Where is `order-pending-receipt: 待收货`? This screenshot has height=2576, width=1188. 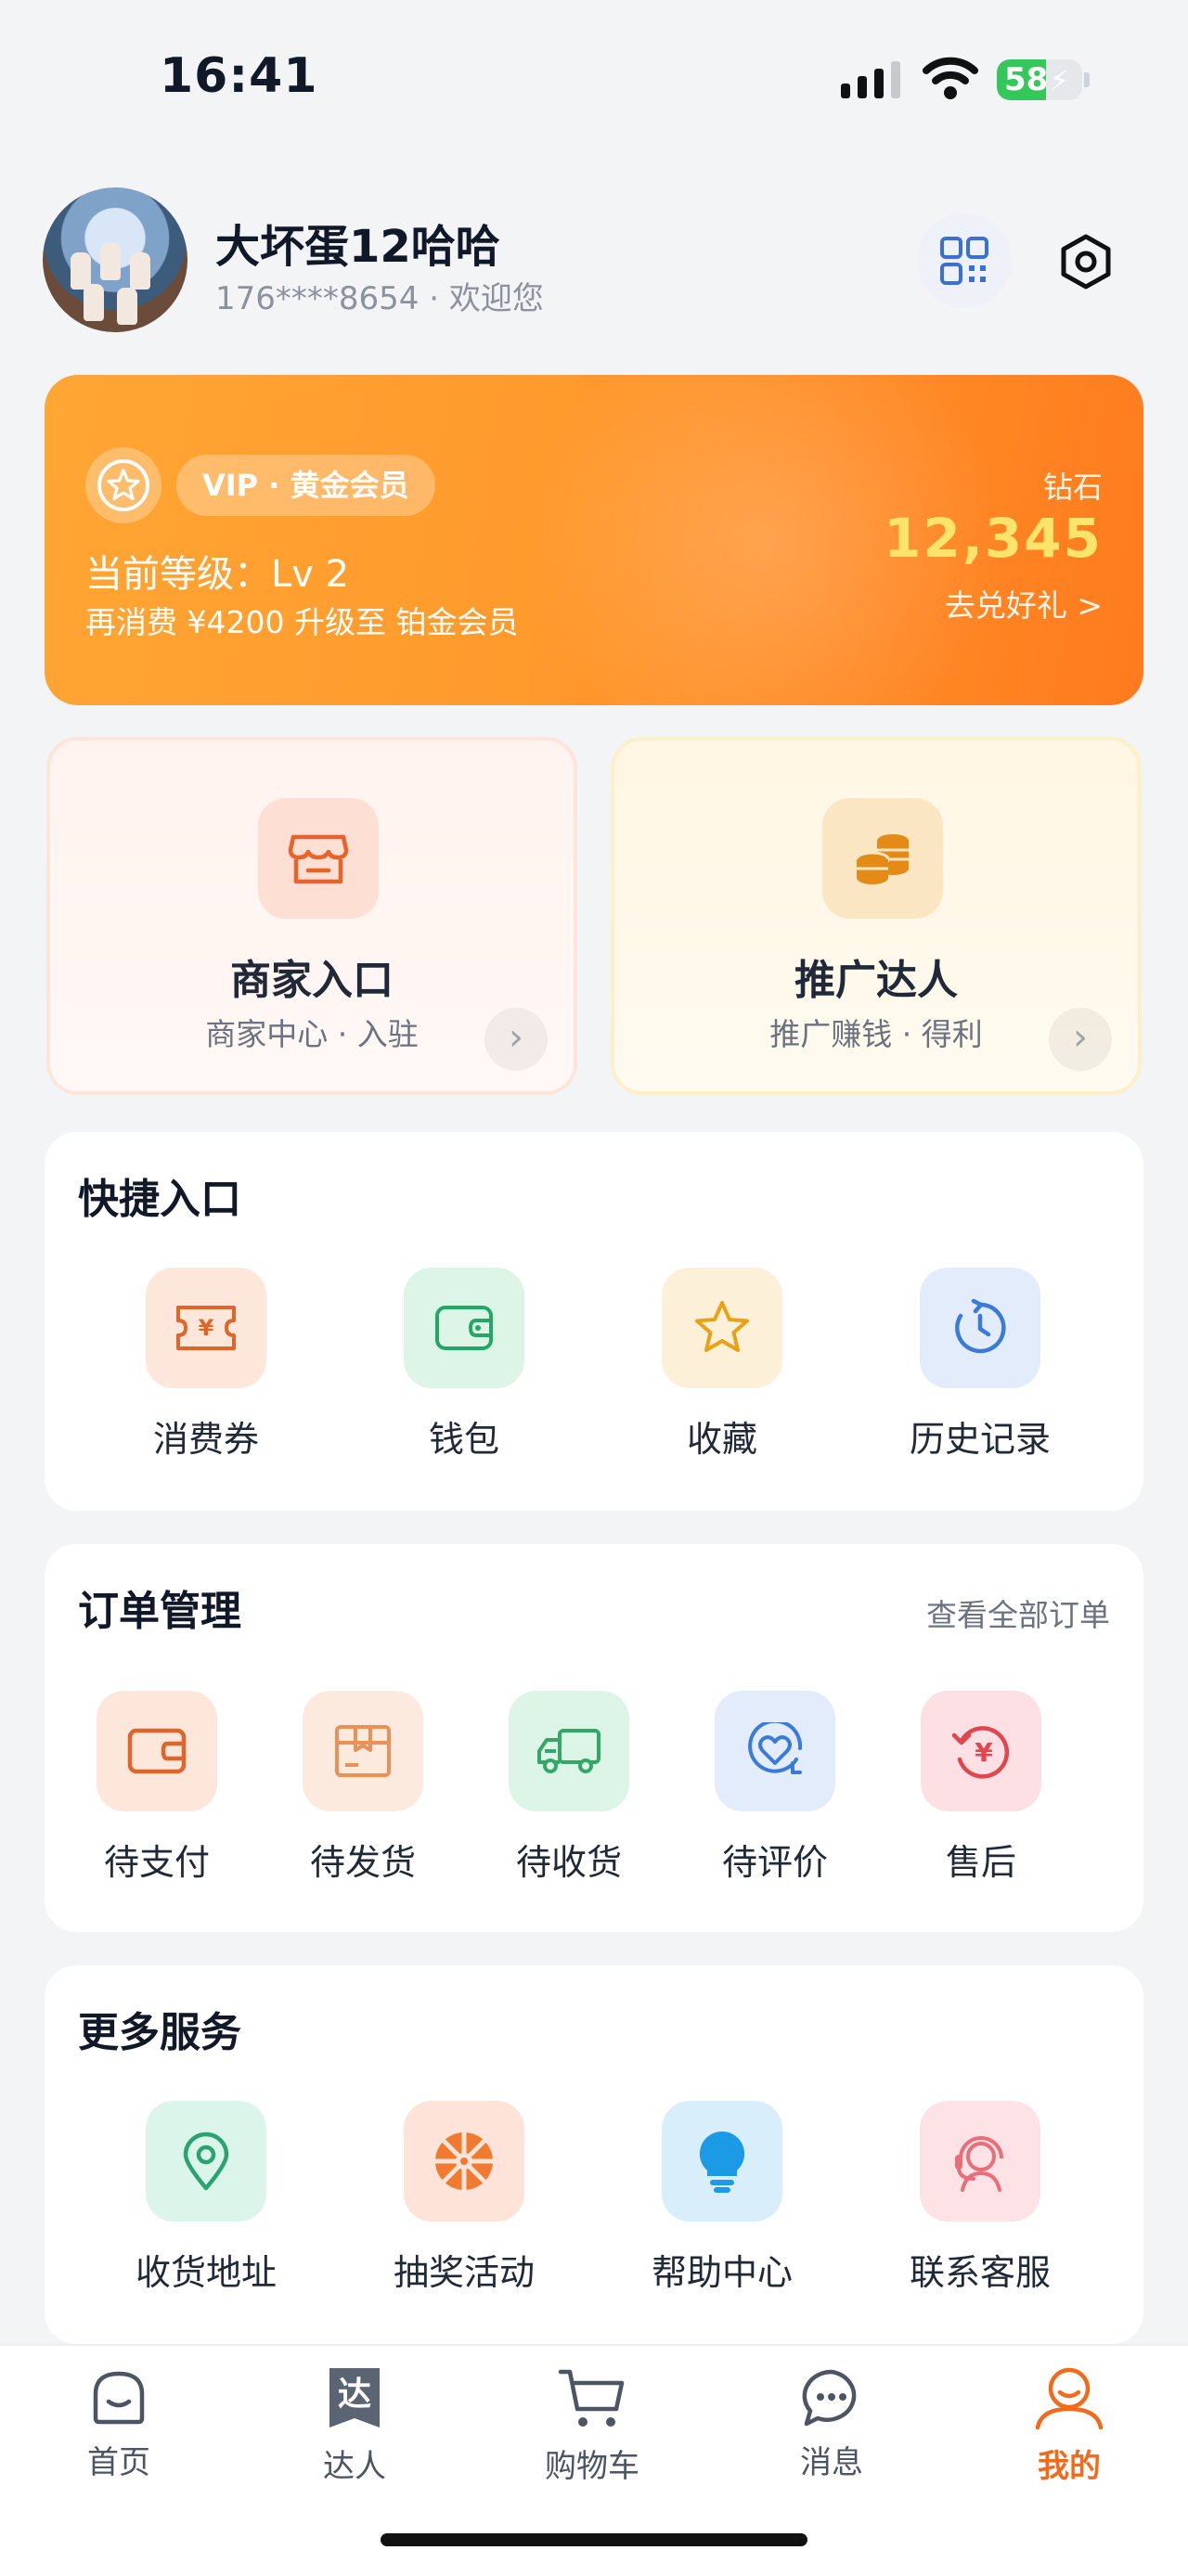 order-pending-receipt: 待收货 is located at coordinates (569, 1788).